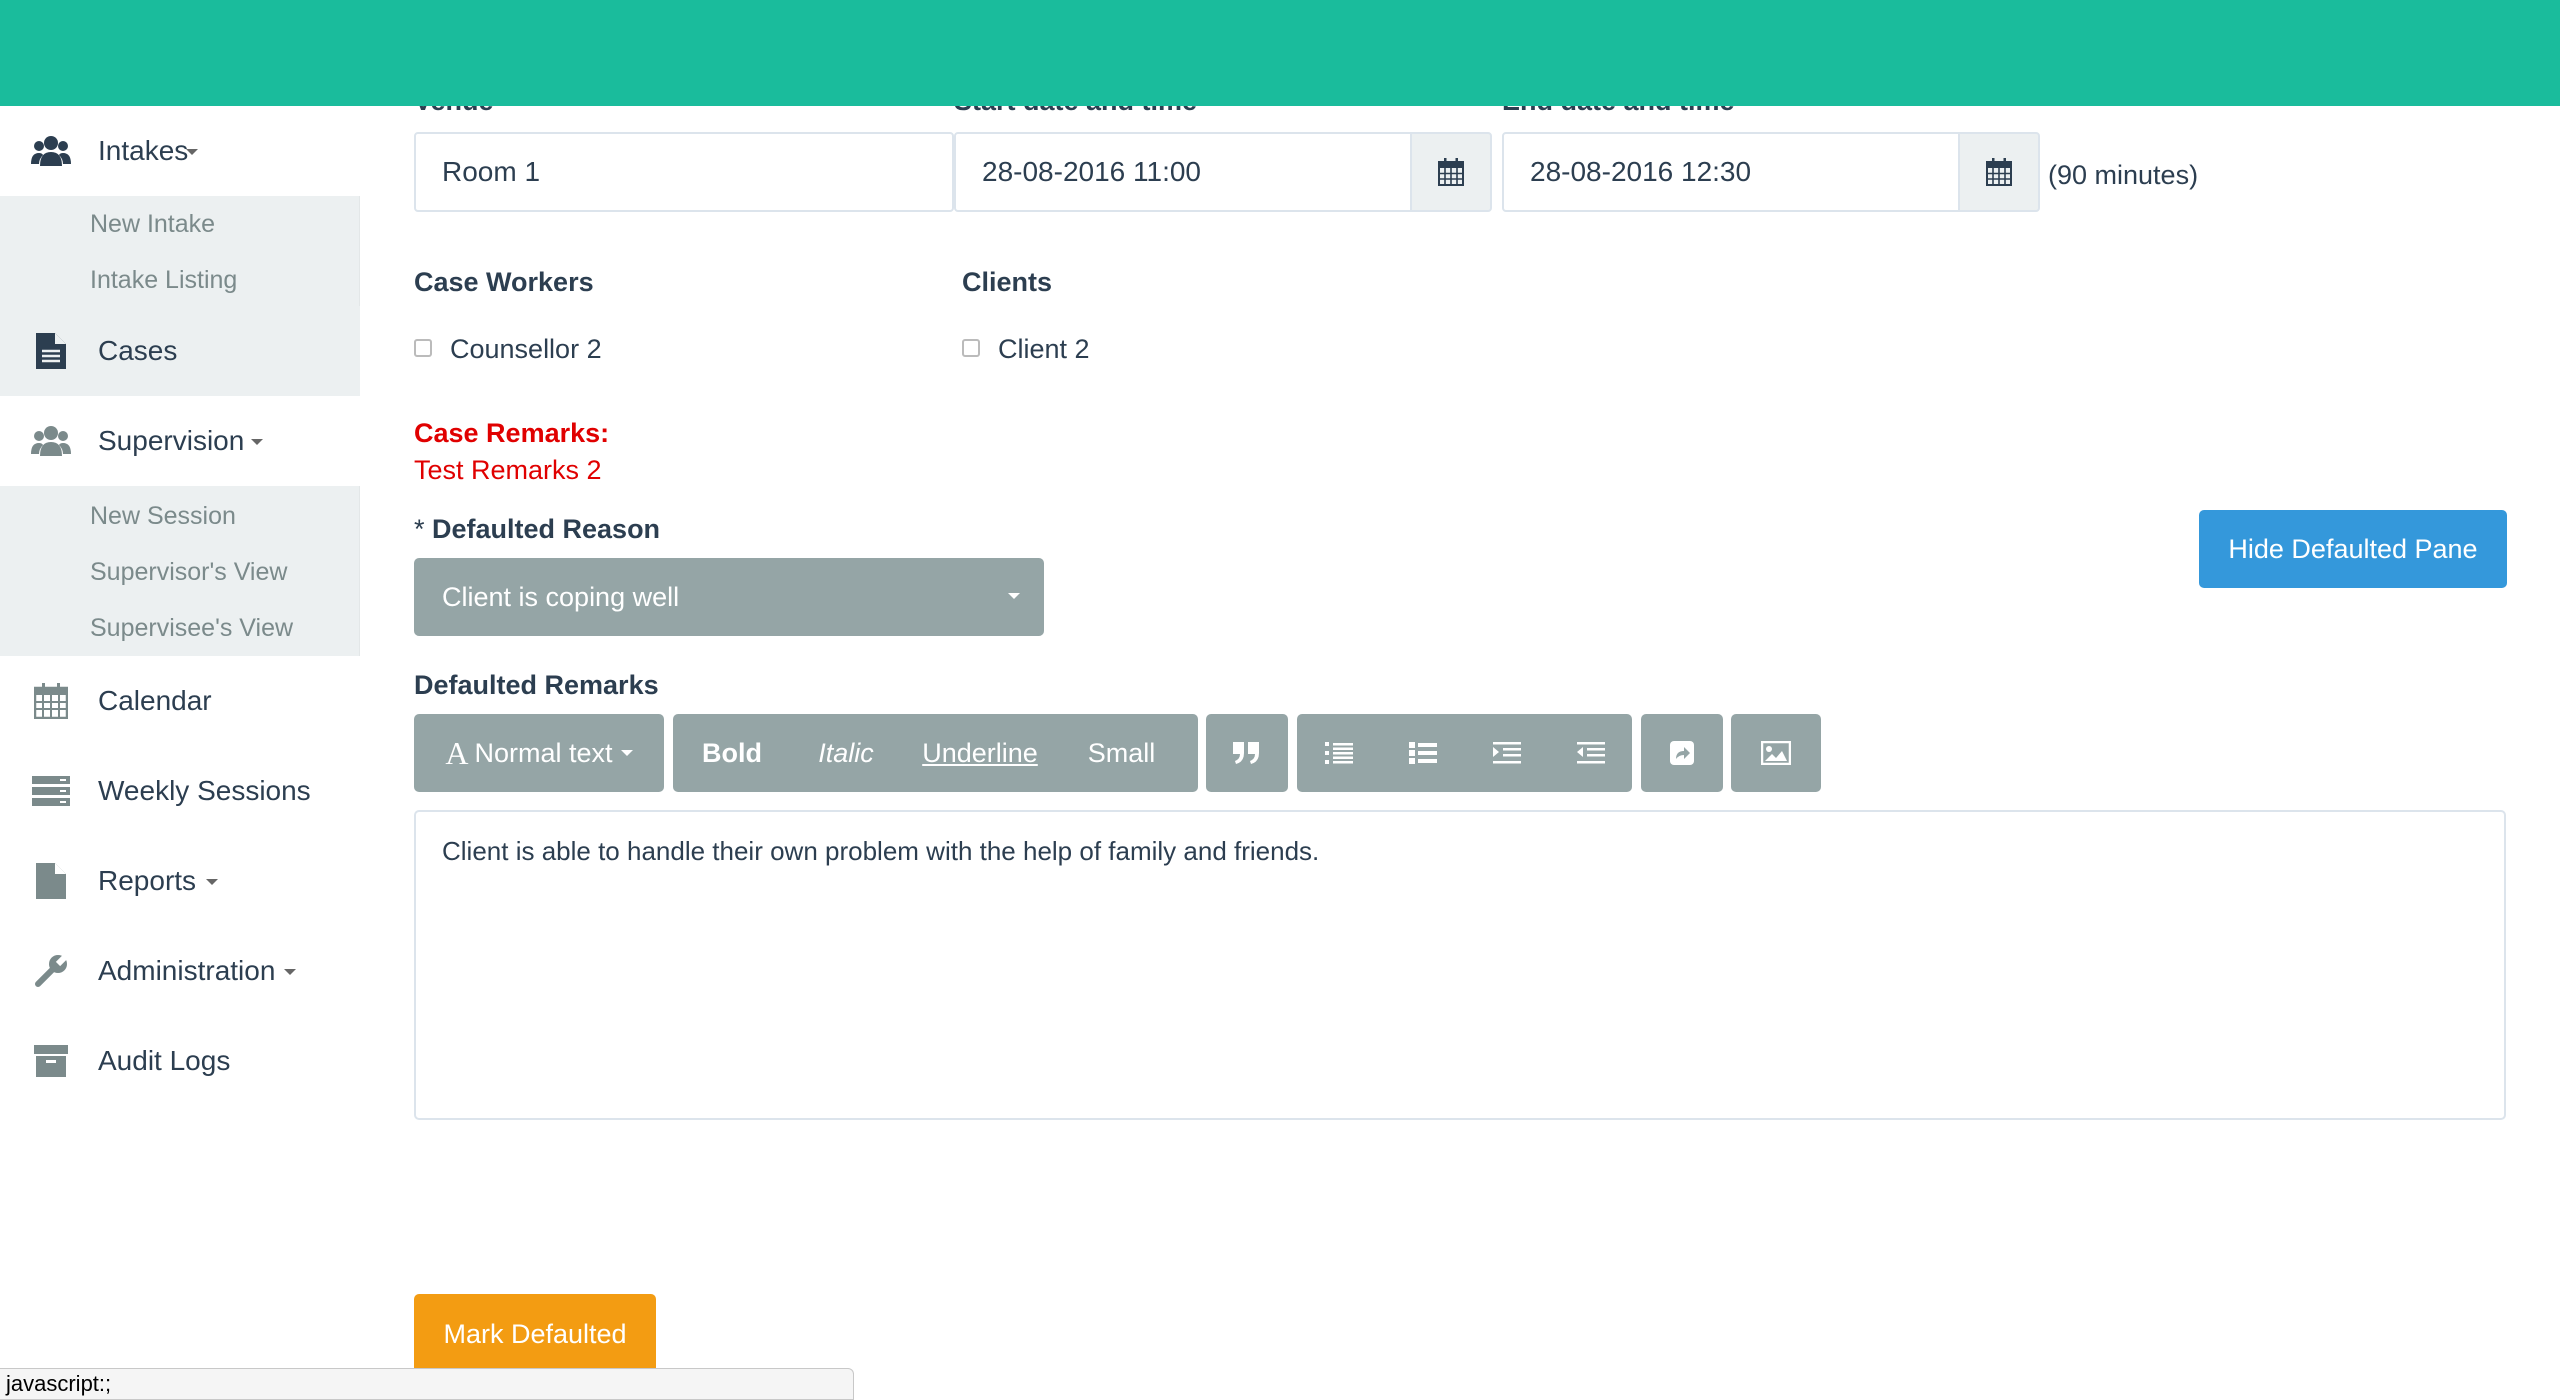  Describe the element at coordinates (143, 150) in the screenshot. I see `sidebar-item-label: Intakes` at that location.